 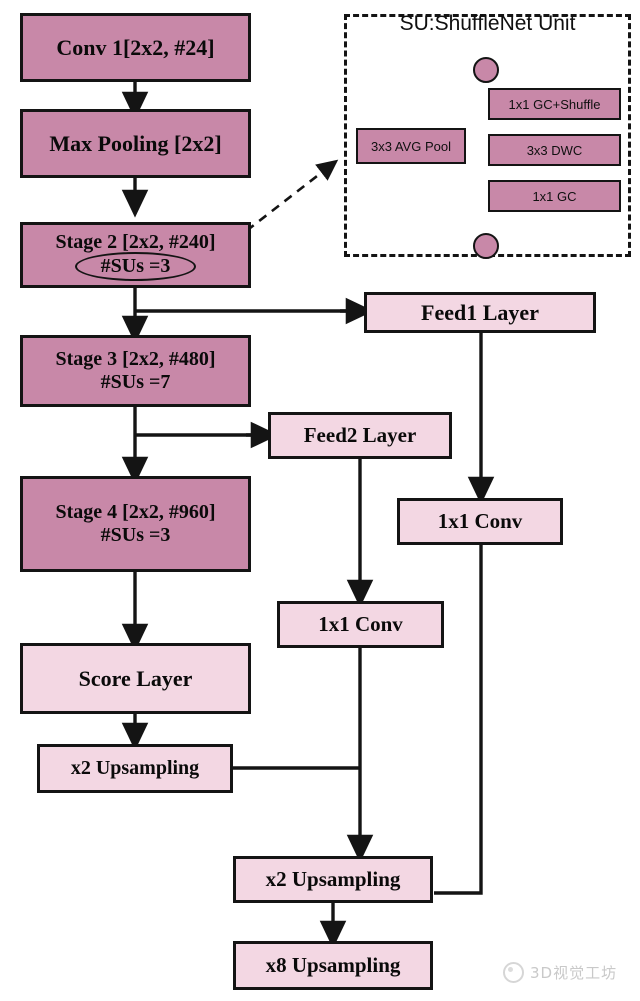 I want to click on watermark-text: 3D视觉工坊, so click(x=574, y=973).